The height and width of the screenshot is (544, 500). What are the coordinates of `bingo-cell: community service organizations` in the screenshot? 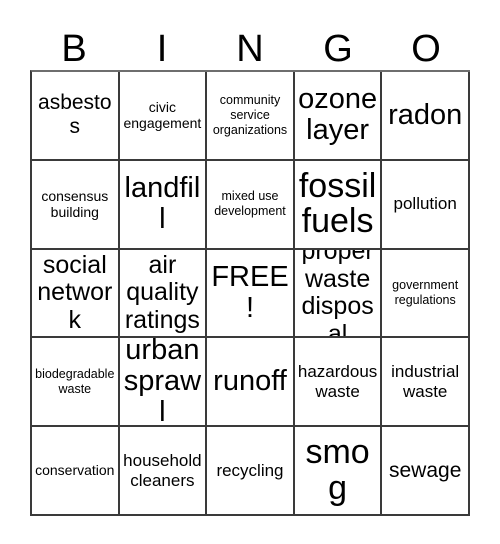 It's located at (251, 116).